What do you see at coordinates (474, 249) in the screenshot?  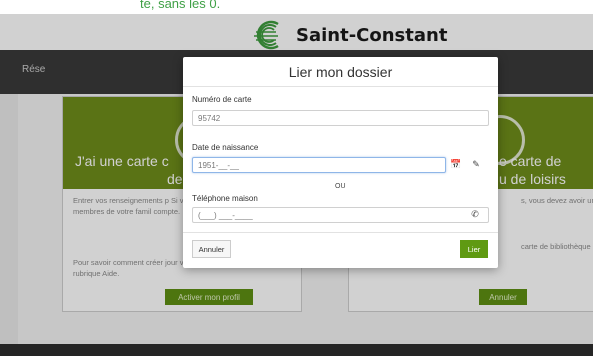 I see `link-button: Lier` at bounding box center [474, 249].